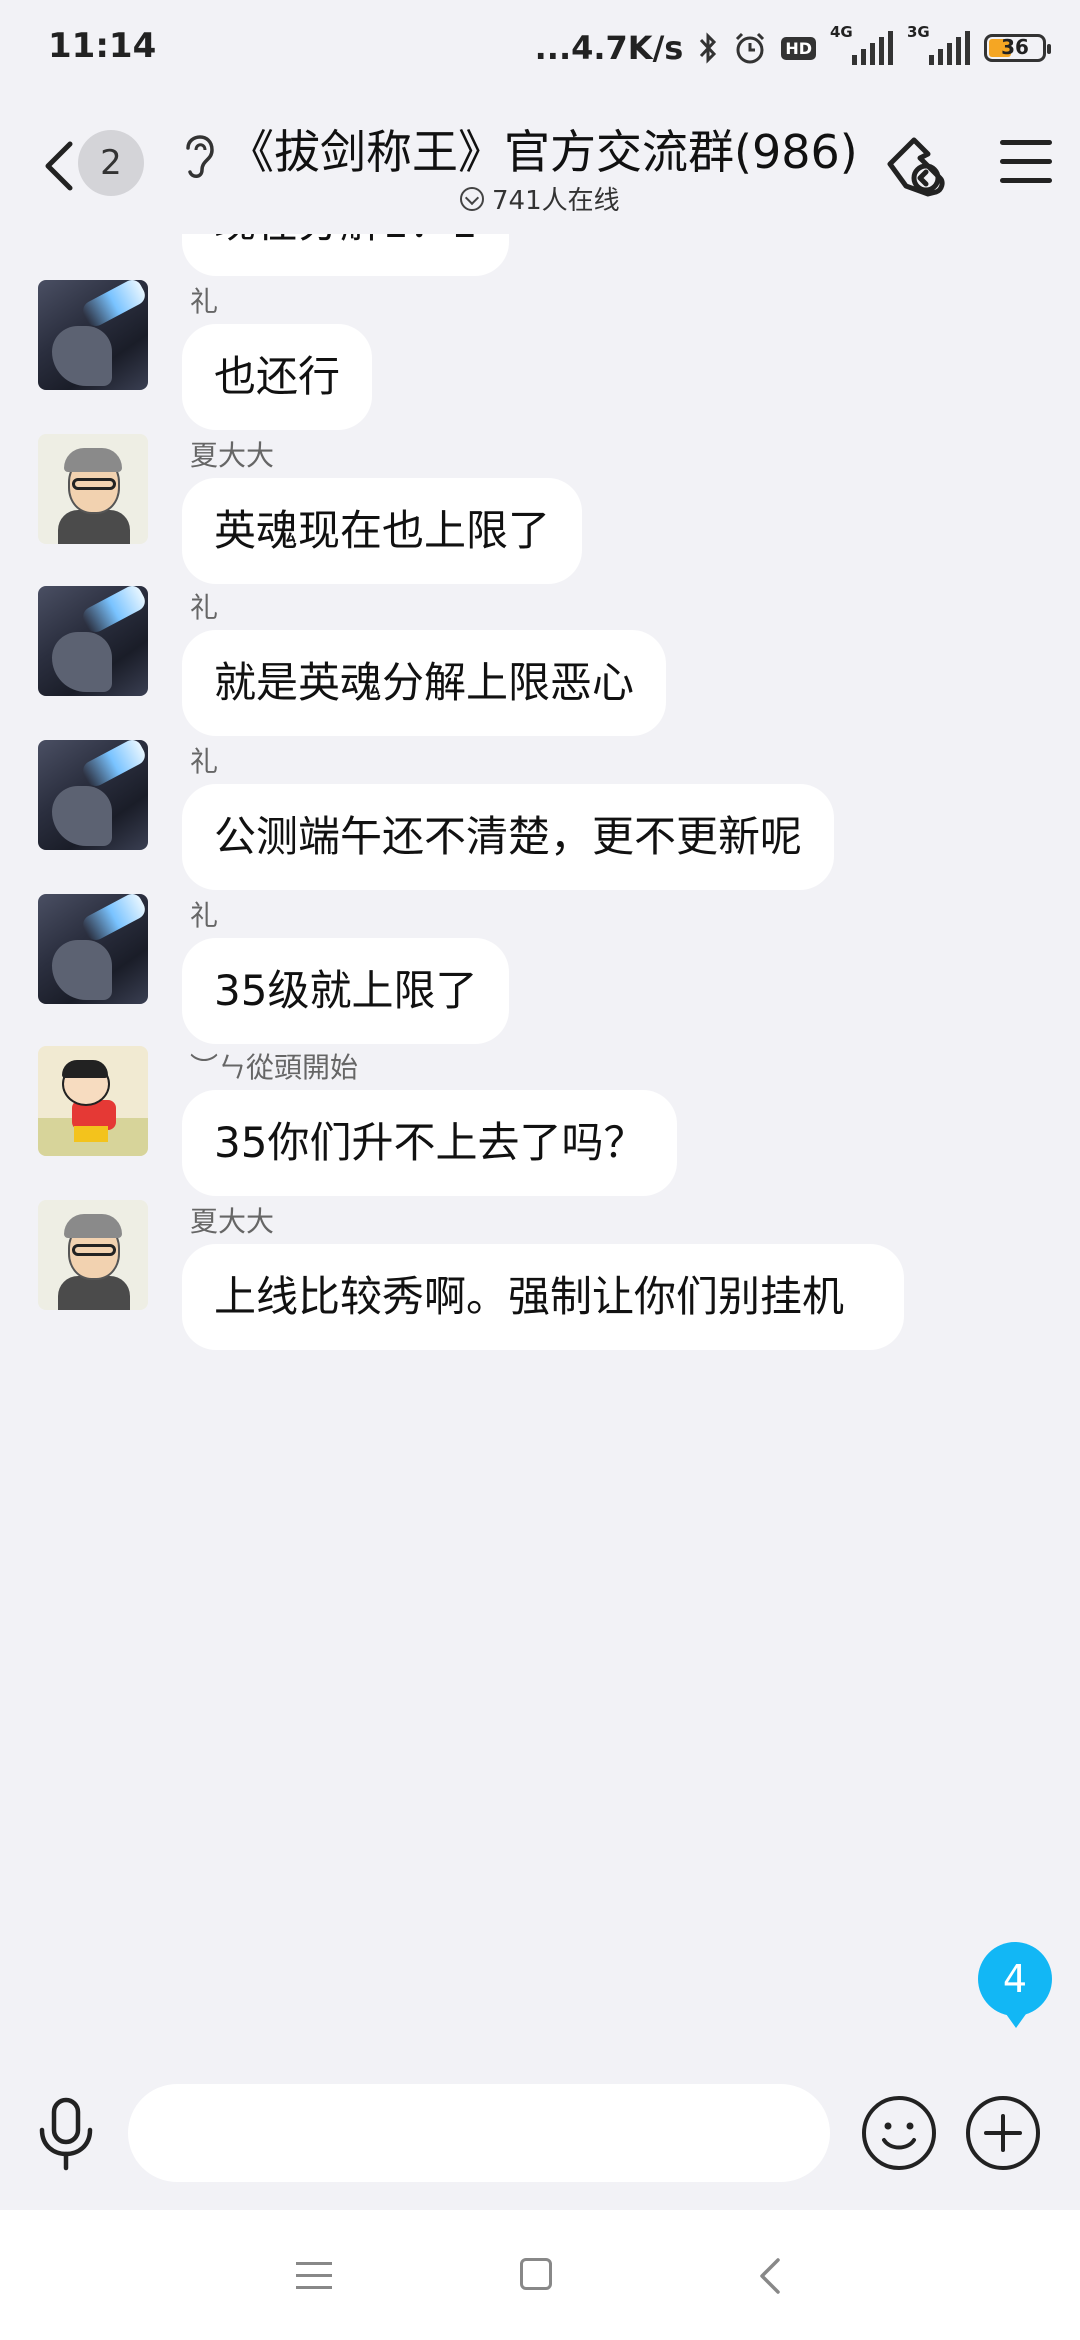 This screenshot has height=2340, width=1080. Describe the element at coordinates (111, 163) in the screenshot. I see `unread-count-badge: 2` at that location.